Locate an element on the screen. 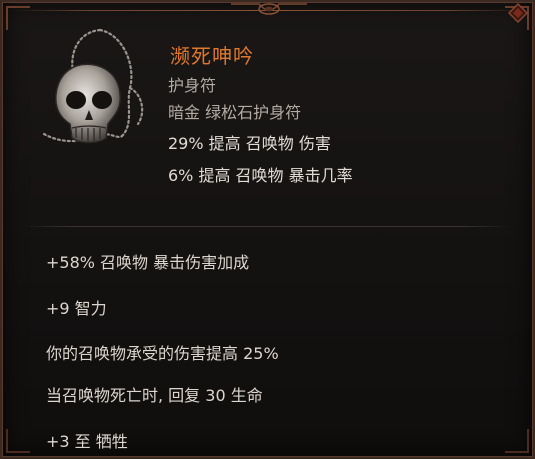 The image size is (535, 459). corner-bottom-right is located at coordinates (517, 441).